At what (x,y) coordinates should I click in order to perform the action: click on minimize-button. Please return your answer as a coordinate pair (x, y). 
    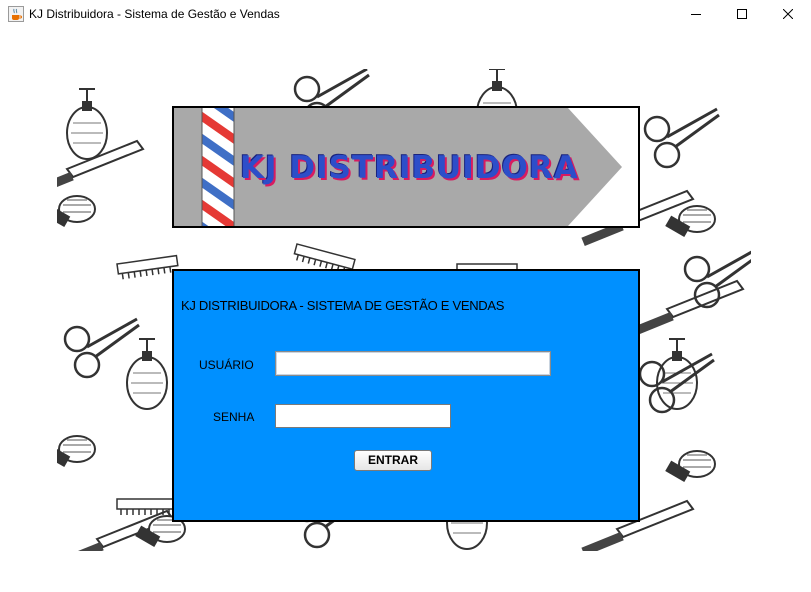
    Looking at the image, I should click on (696, 15).